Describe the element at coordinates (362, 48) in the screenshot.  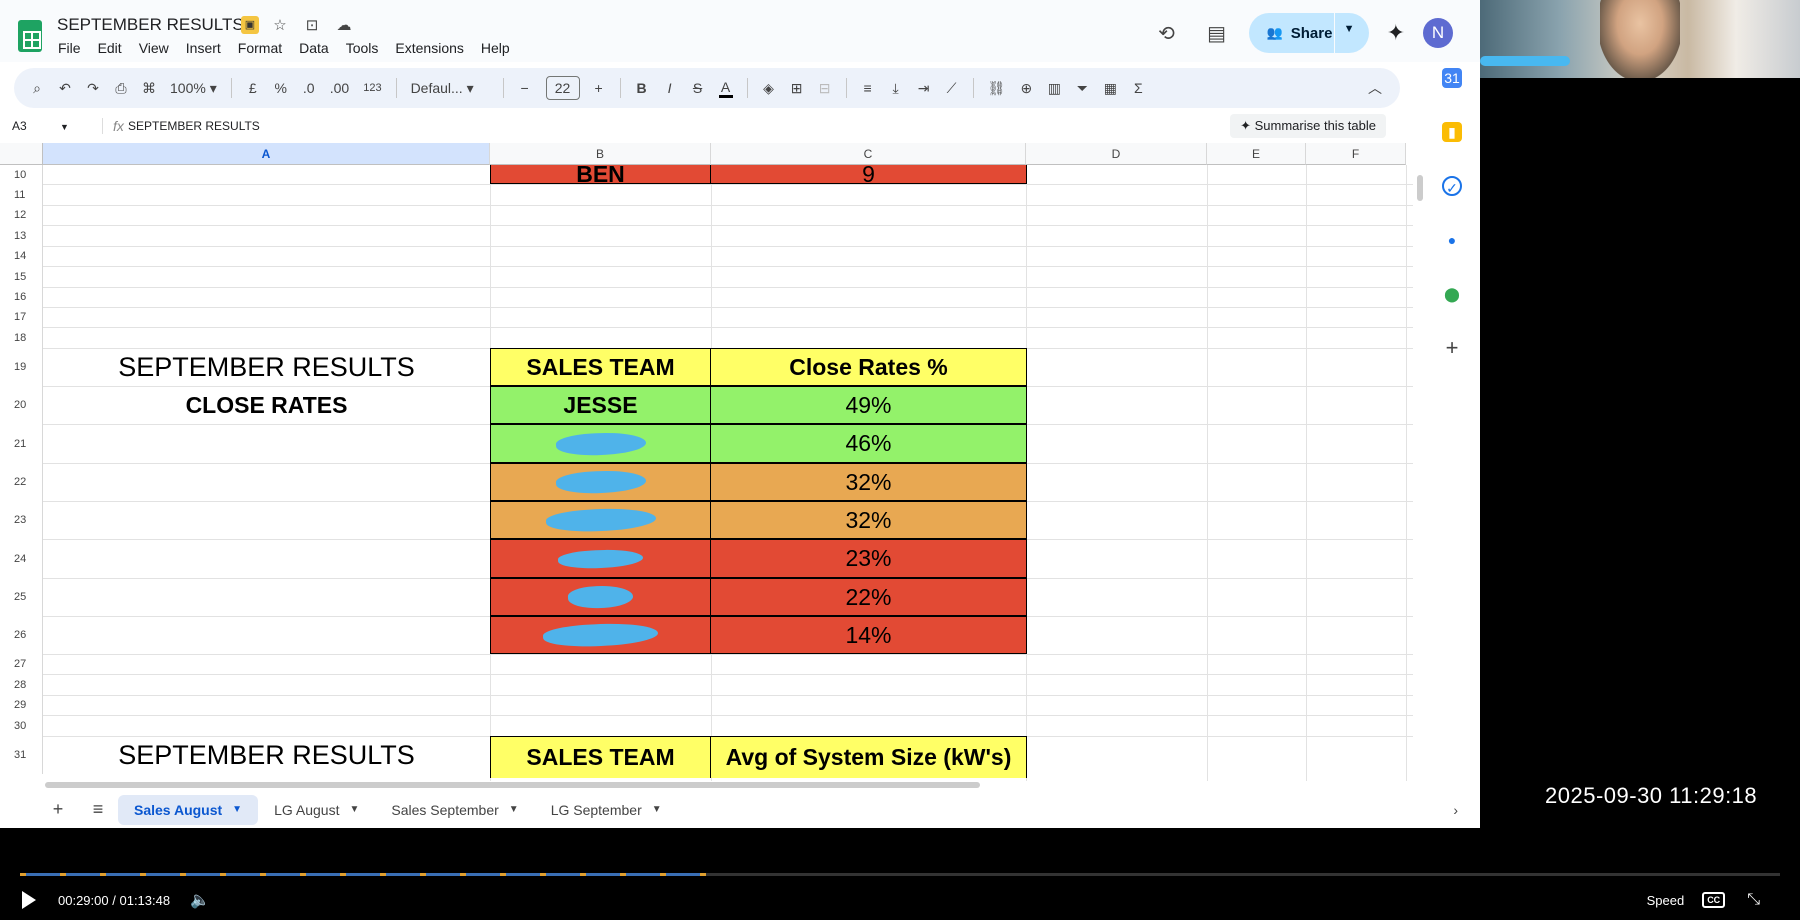
I see `menu-tools: Tools` at that location.